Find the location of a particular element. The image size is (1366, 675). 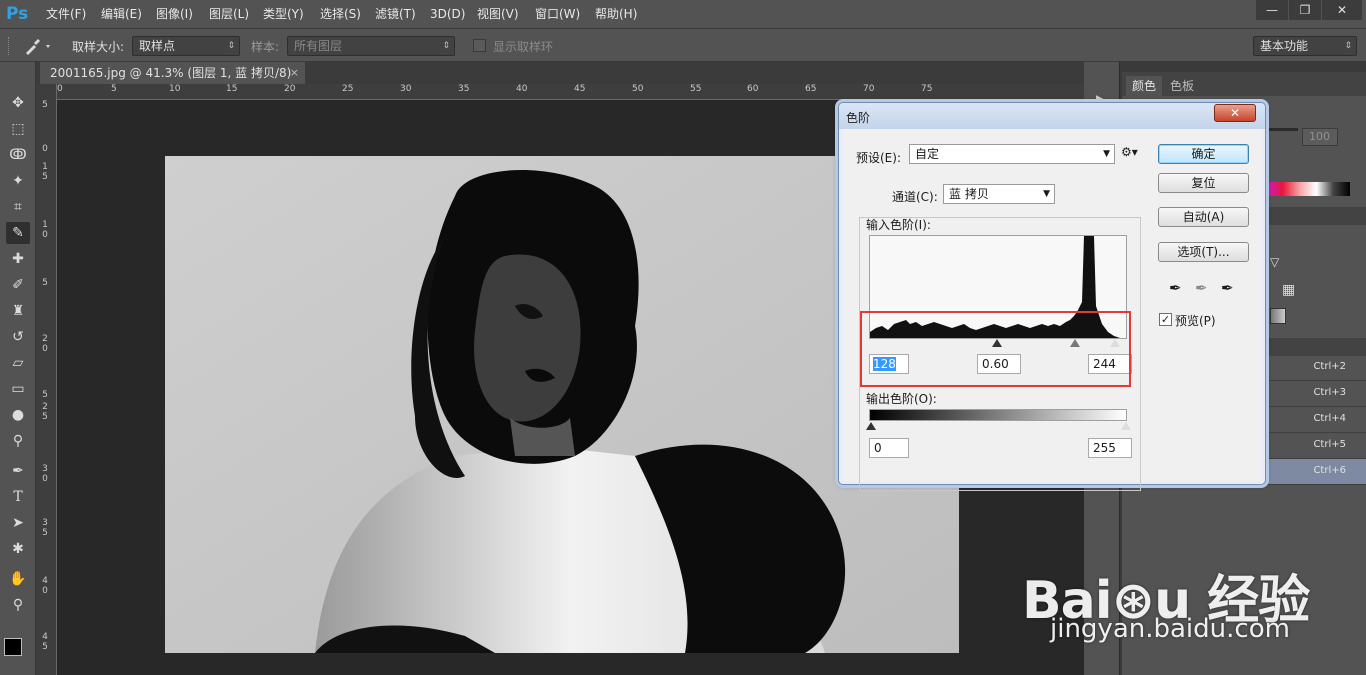

menu-3d: 3D(D) is located at coordinates (447, 14).